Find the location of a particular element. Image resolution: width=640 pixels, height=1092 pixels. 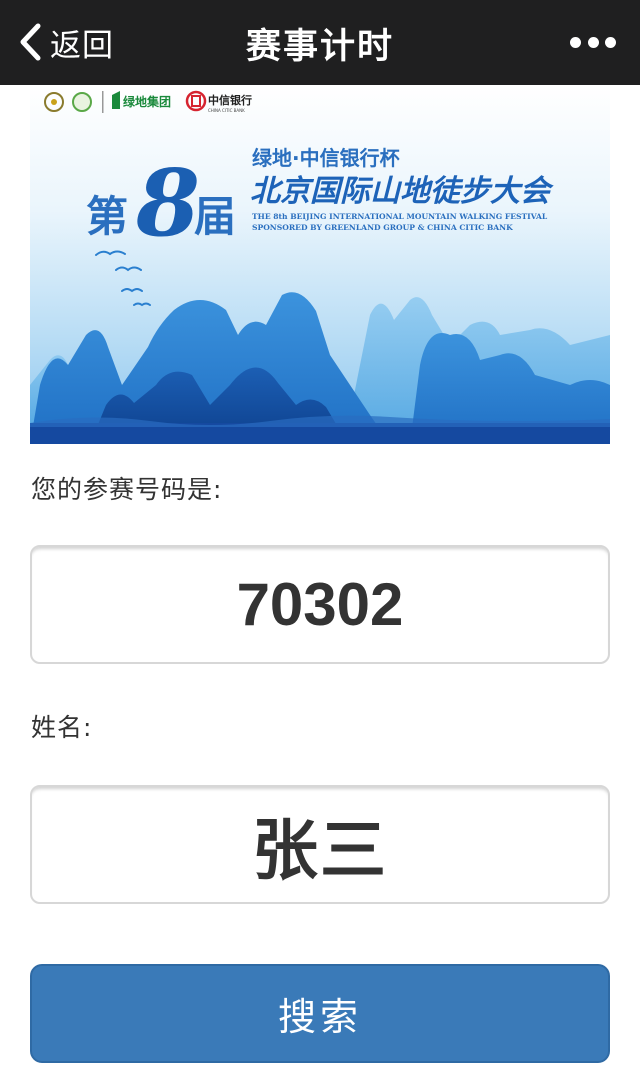

search-button: 搜索 is located at coordinates (320, 1013).